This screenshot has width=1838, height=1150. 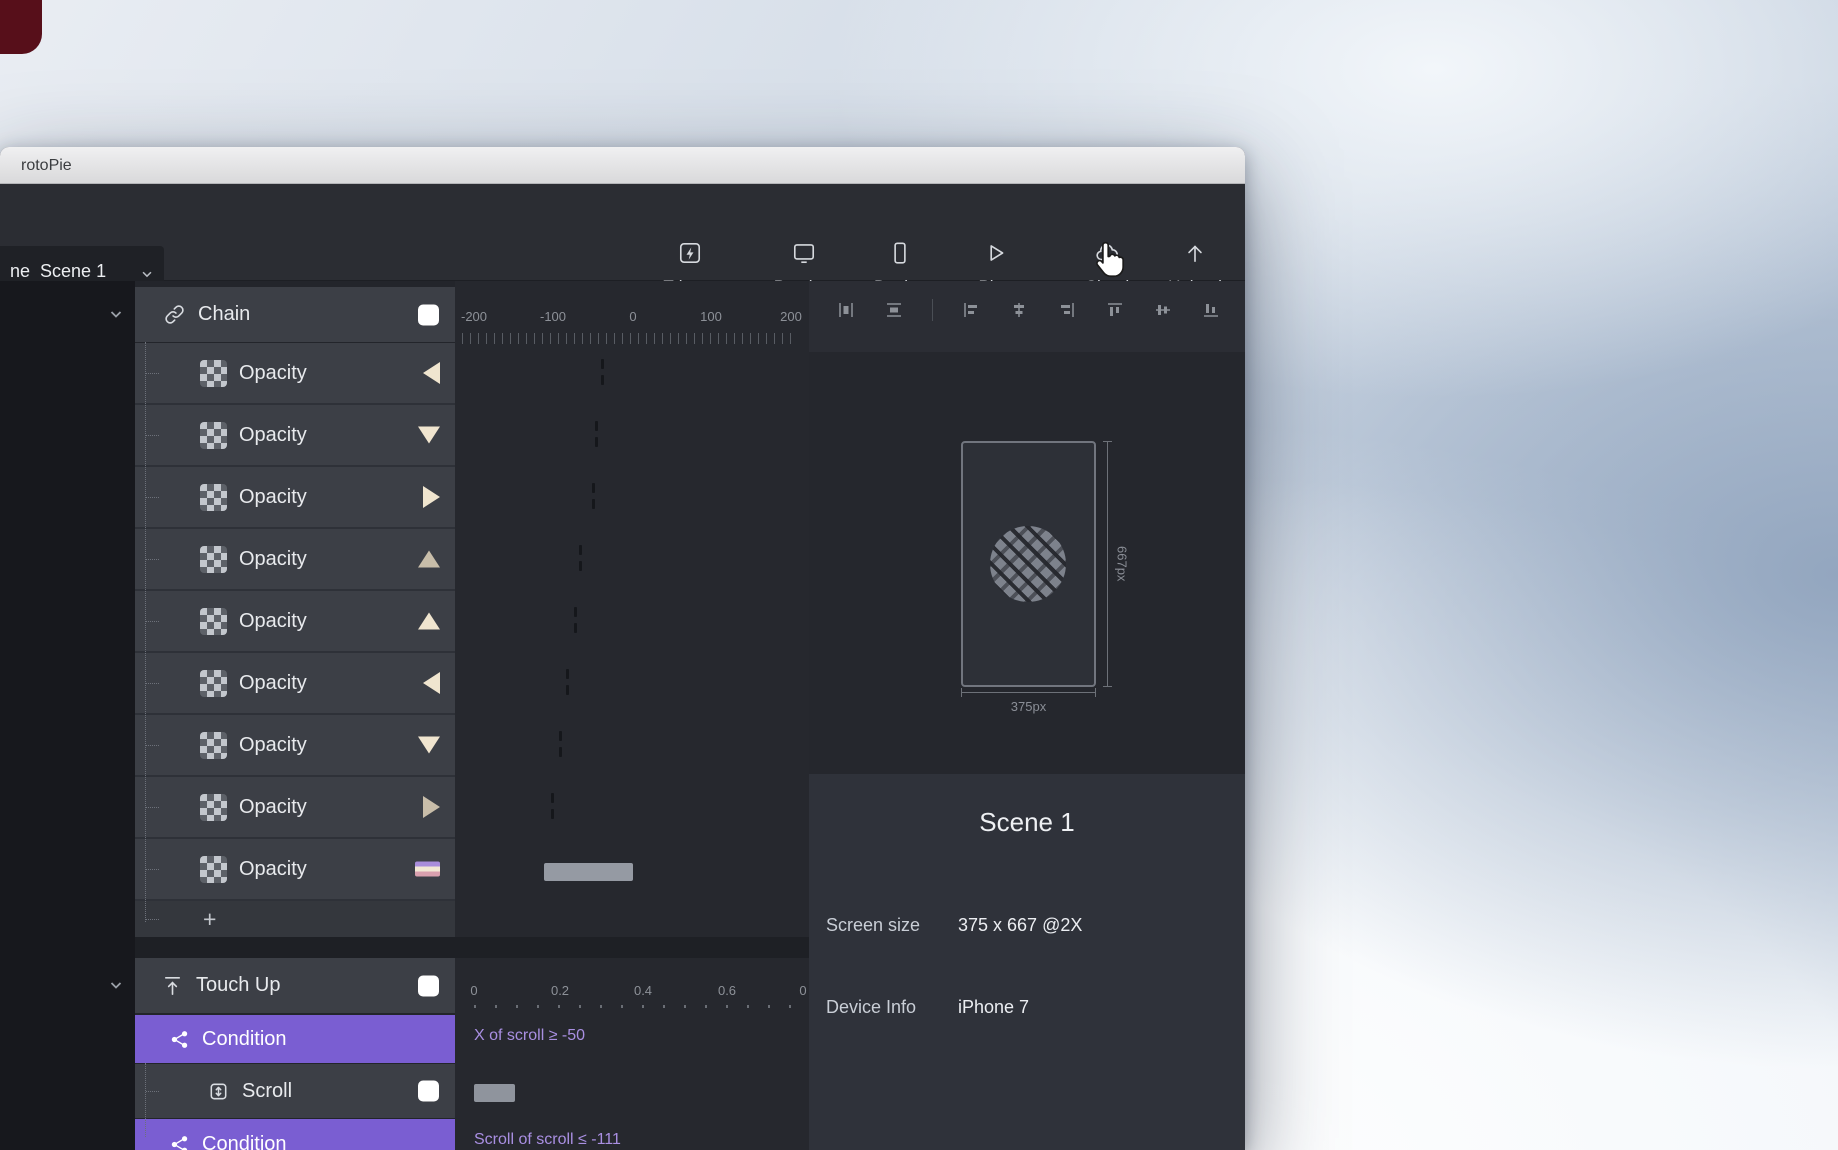 I want to click on trigger-icon, so click(x=690, y=256).